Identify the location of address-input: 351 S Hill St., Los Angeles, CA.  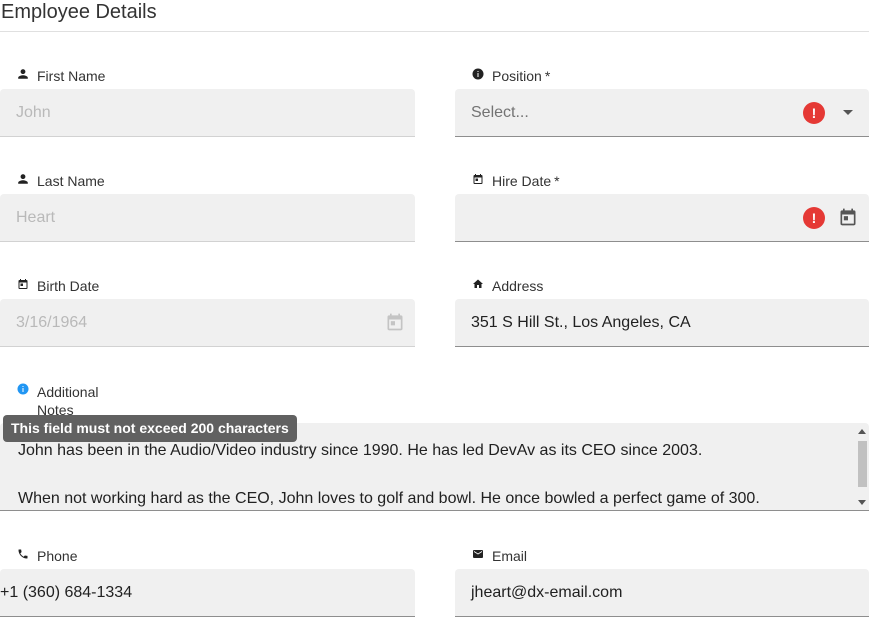
(662, 323).